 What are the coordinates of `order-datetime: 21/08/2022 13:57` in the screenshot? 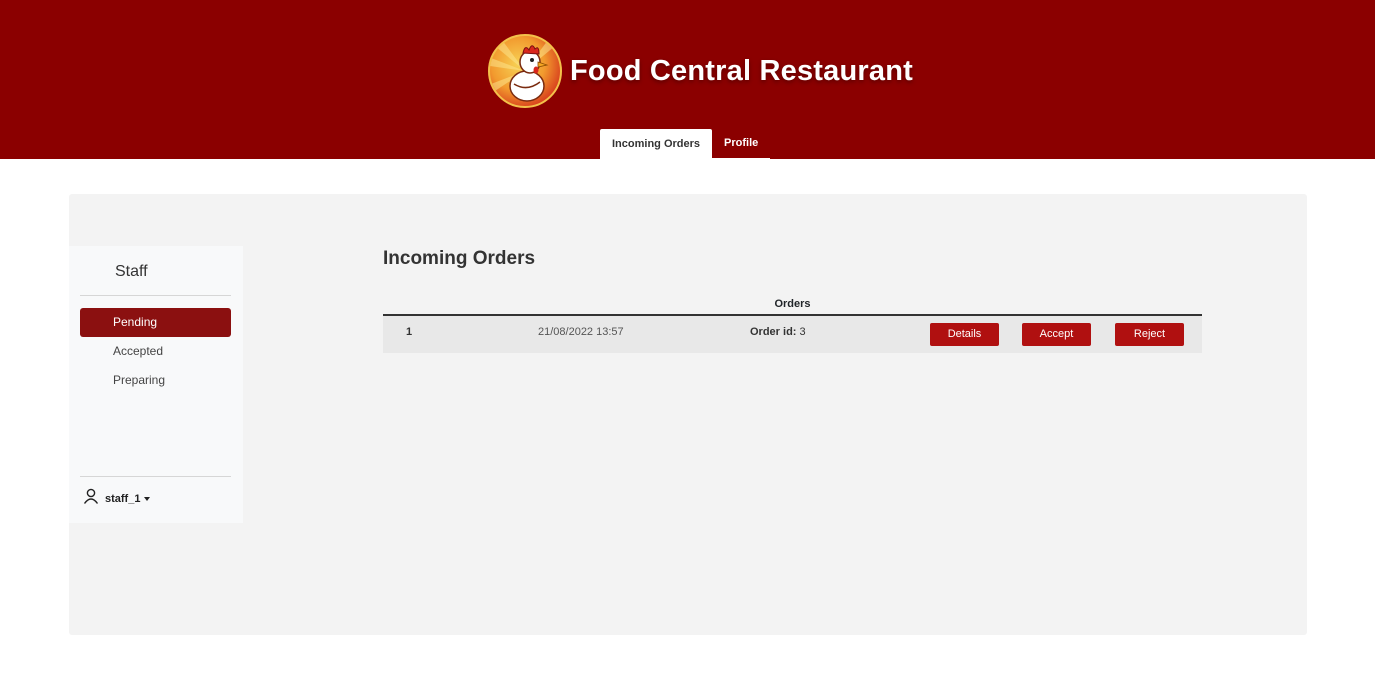 It's located at (581, 332).